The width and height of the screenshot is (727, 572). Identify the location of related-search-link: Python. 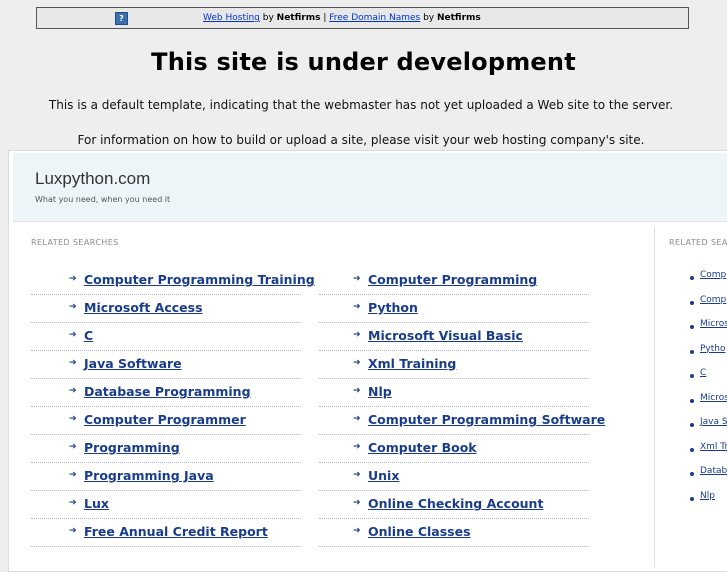
(393, 307).